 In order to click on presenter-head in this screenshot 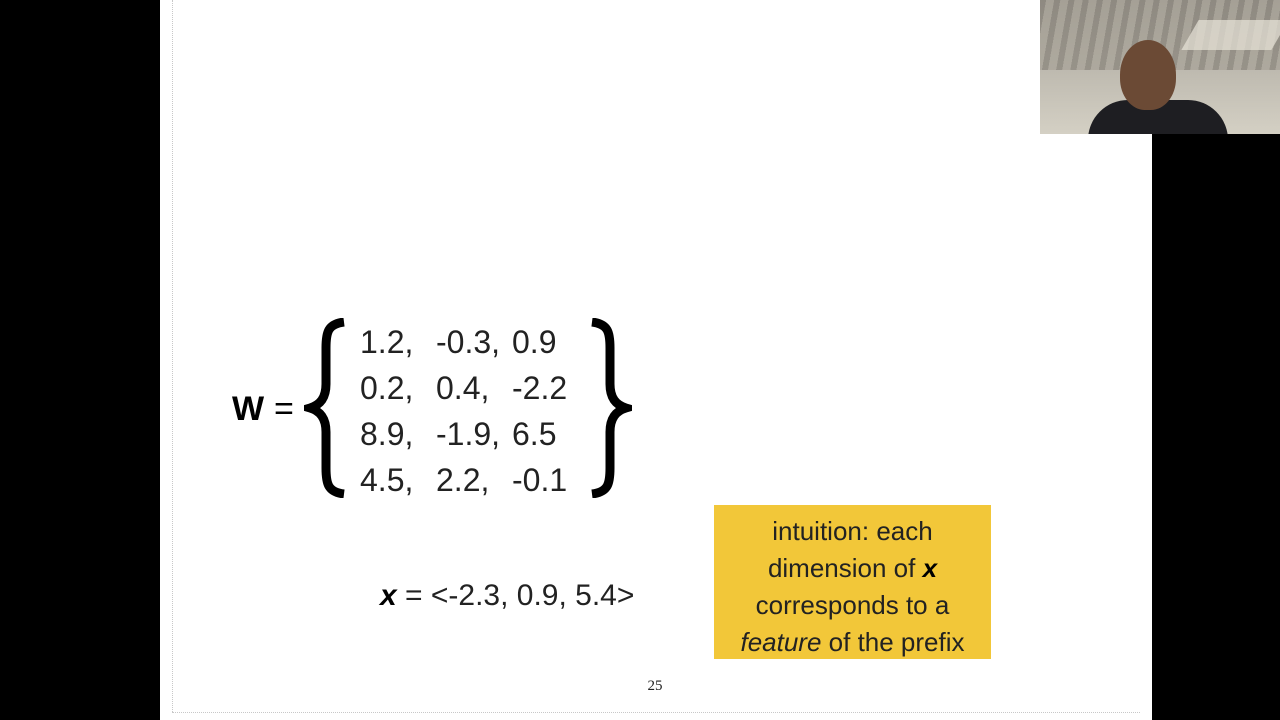, I will do `click(1148, 75)`.